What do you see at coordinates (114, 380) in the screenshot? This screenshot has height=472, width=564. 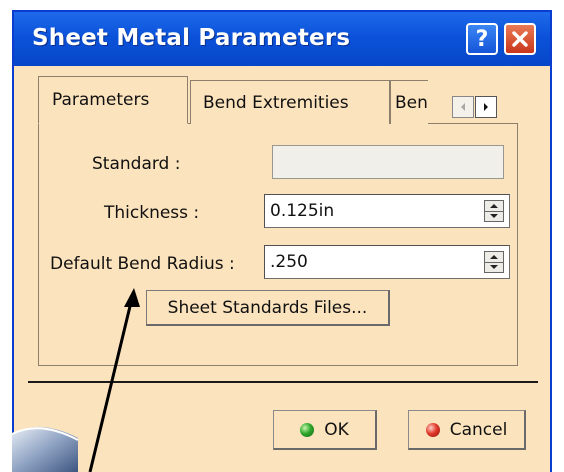 I see `annotation-arrow-icon` at bounding box center [114, 380].